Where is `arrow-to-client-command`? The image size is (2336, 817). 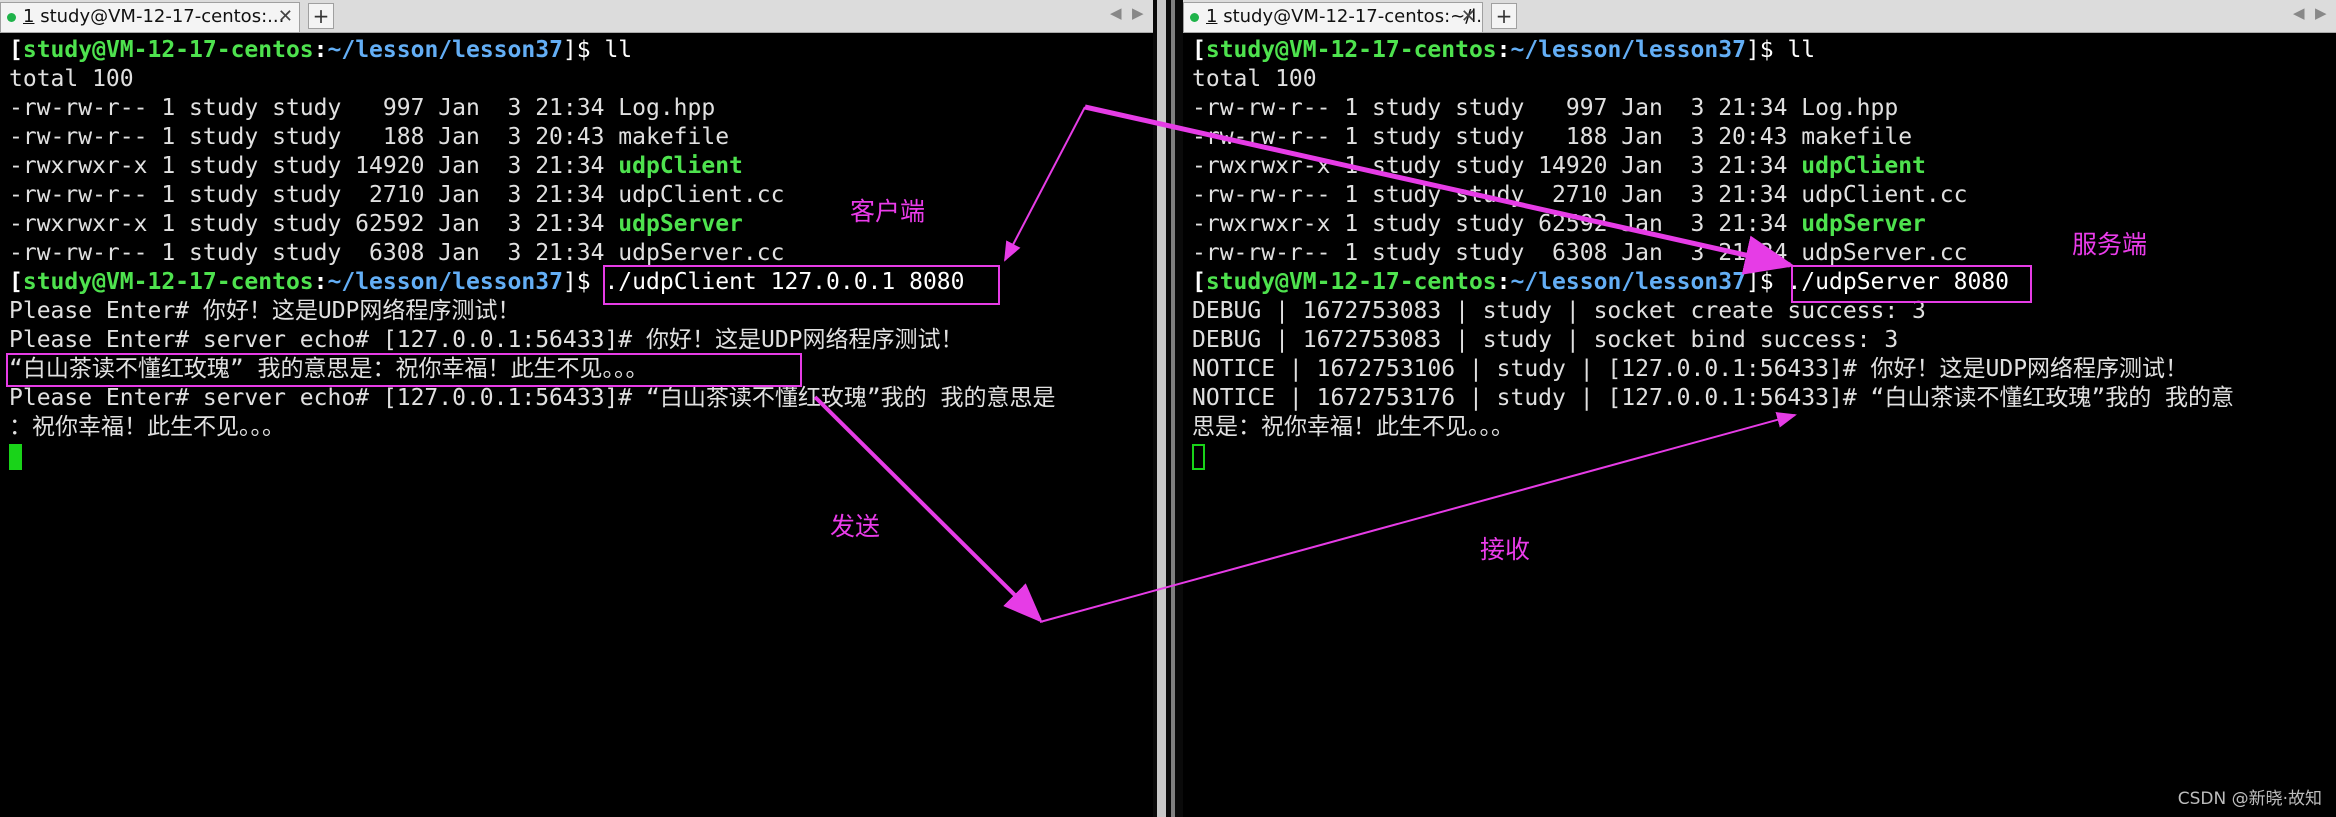
arrow-to-client-command is located at coordinates (1045, 184).